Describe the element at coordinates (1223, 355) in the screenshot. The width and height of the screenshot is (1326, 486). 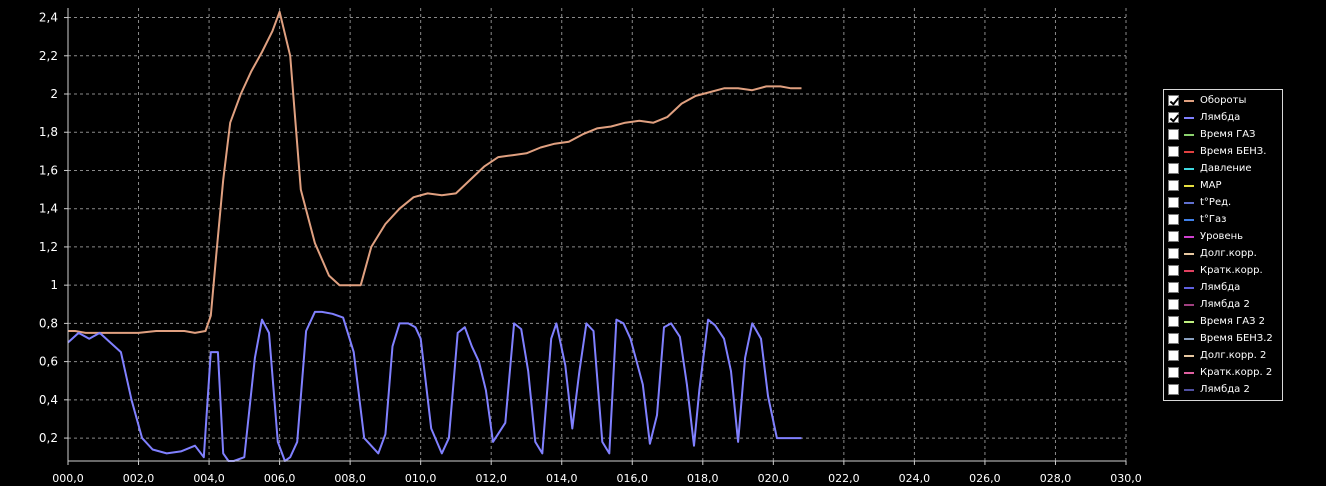
I see `legend-item: Долг.корр. 2` at that location.